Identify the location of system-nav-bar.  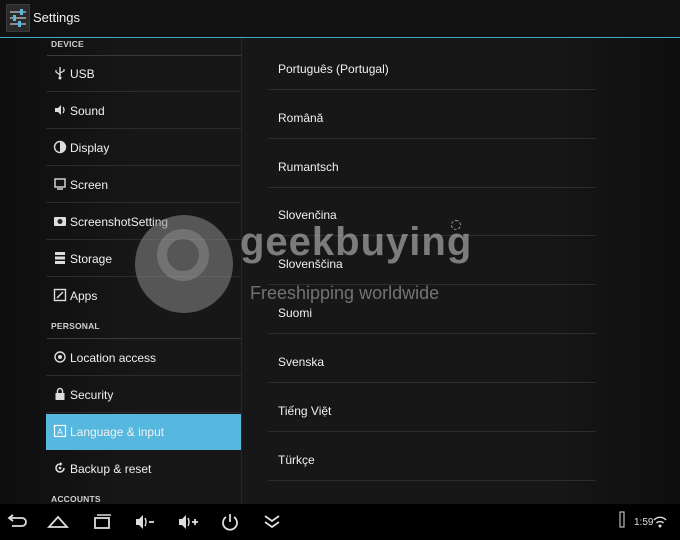
(340, 522).